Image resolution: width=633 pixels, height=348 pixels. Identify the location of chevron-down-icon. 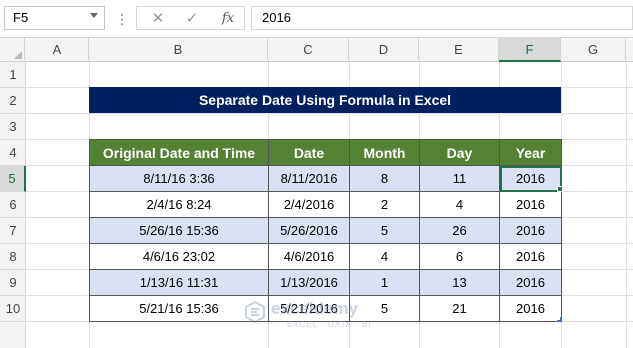
(94, 15).